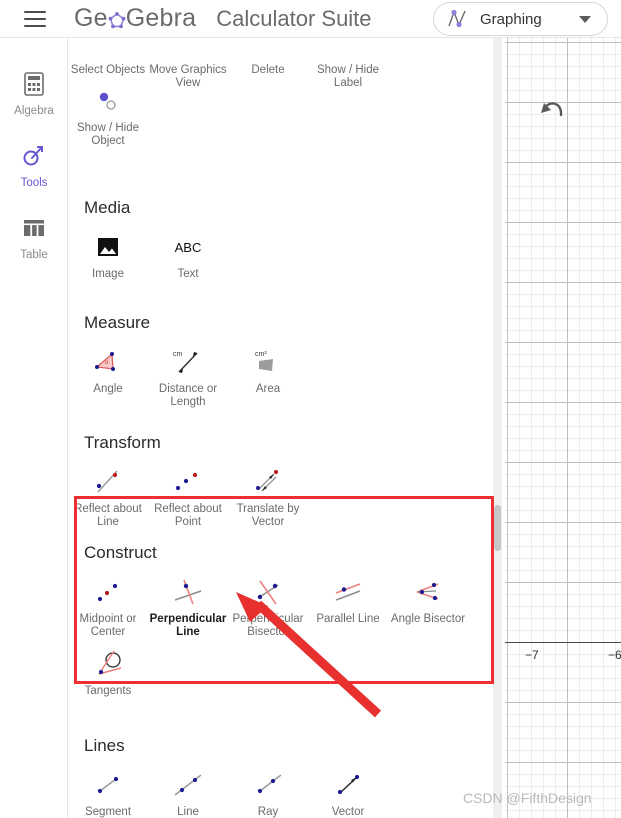 The height and width of the screenshot is (818, 621). I want to click on hamburger-icon, so click(35, 18).